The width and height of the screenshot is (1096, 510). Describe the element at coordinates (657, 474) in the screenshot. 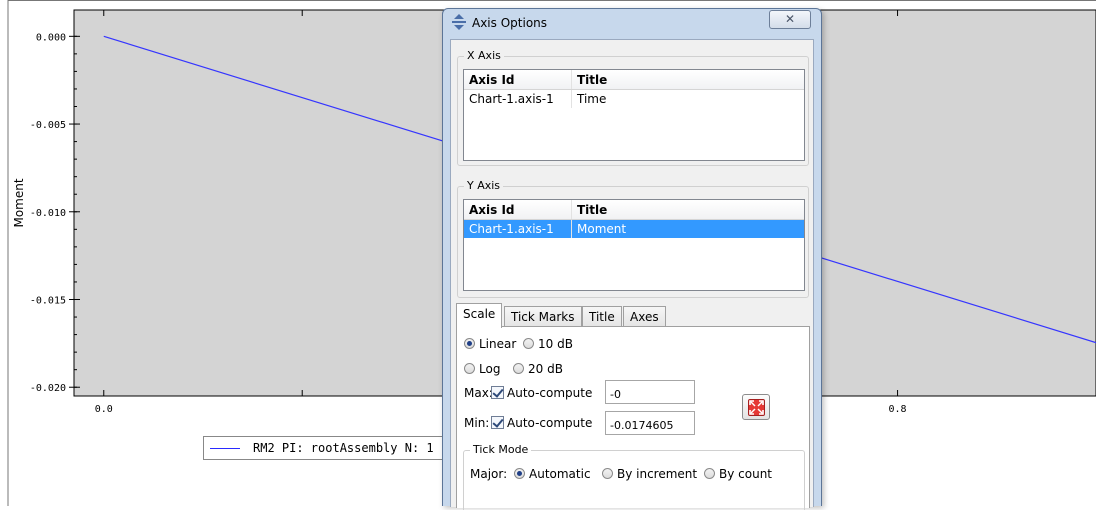

I see `by-increment-label: By increment` at that location.